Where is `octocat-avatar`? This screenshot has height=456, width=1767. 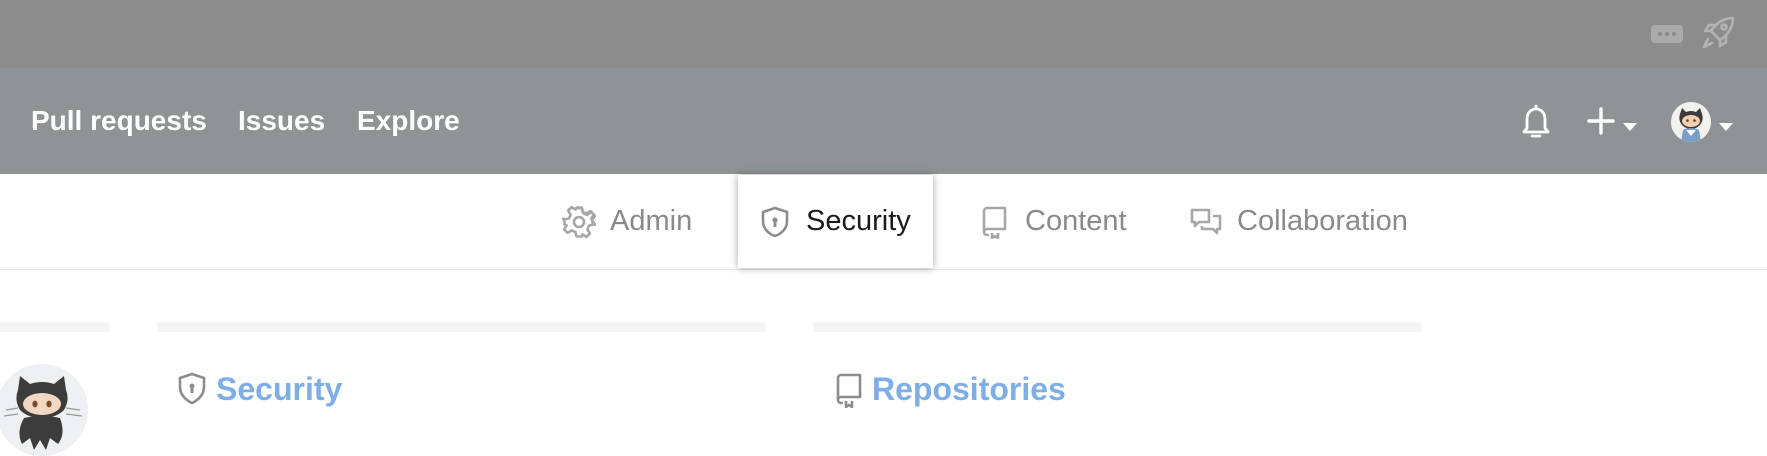 octocat-avatar is located at coordinates (44, 410).